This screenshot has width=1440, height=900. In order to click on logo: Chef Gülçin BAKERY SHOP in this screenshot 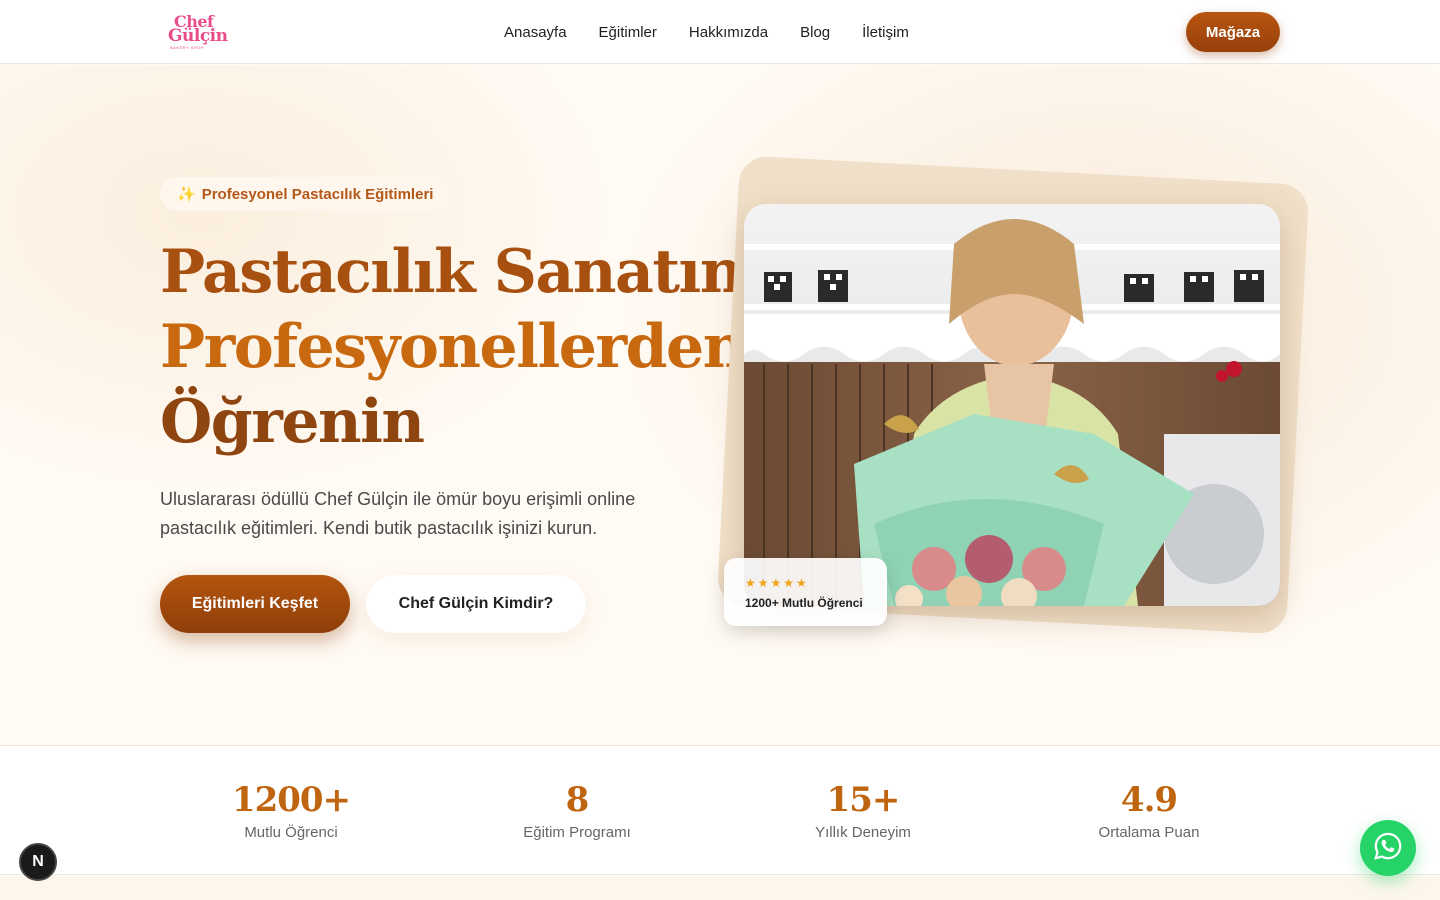, I will do `click(197, 32)`.